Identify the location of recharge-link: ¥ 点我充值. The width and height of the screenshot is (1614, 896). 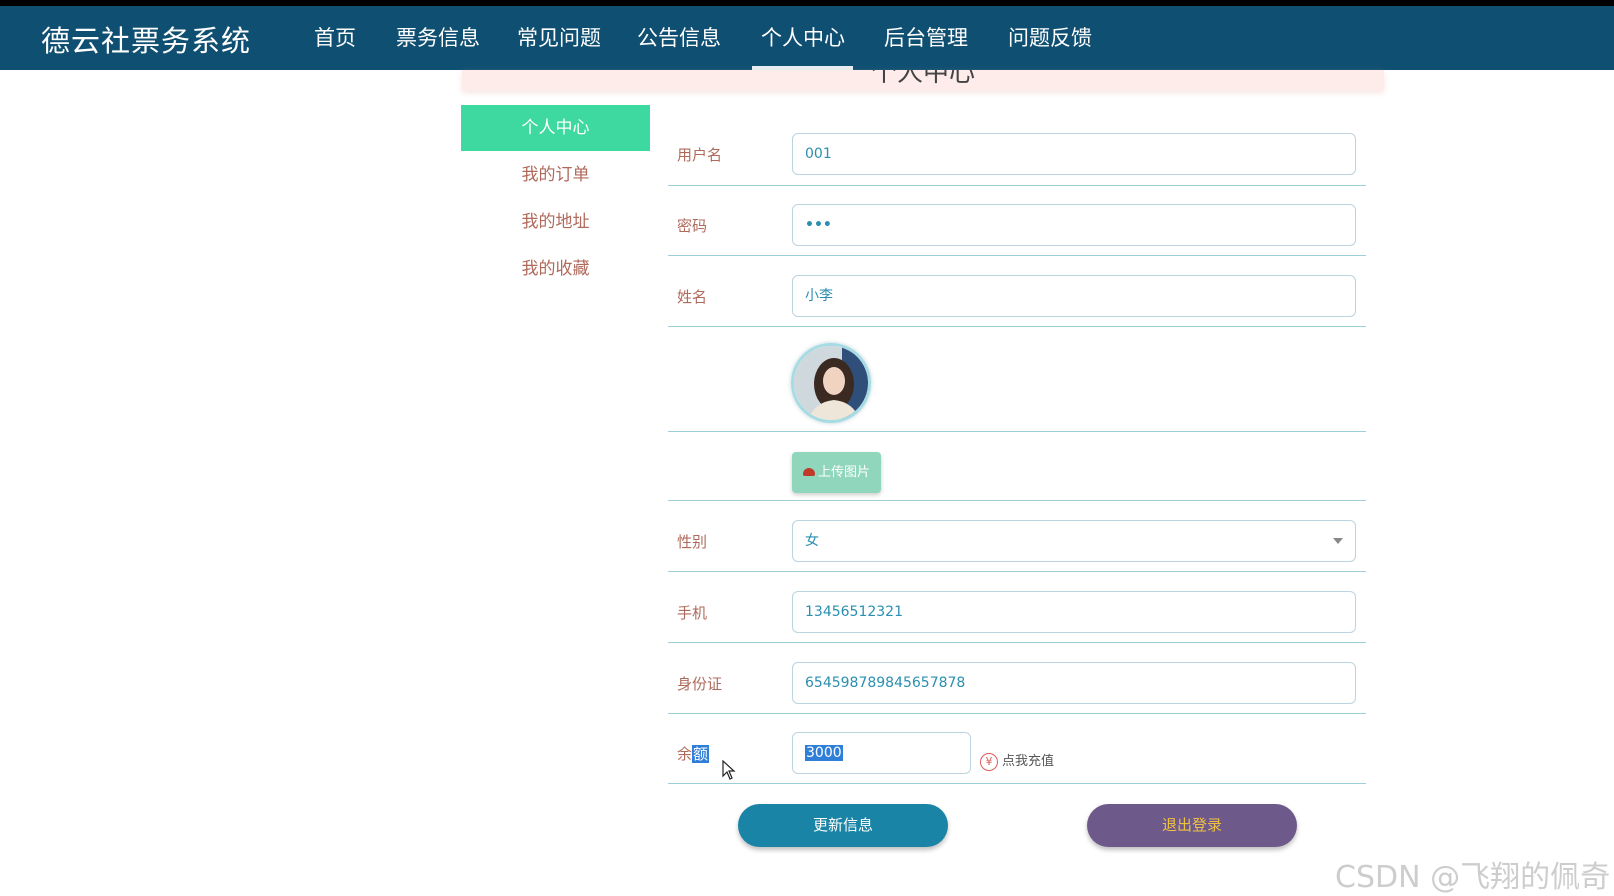
(1017, 760).